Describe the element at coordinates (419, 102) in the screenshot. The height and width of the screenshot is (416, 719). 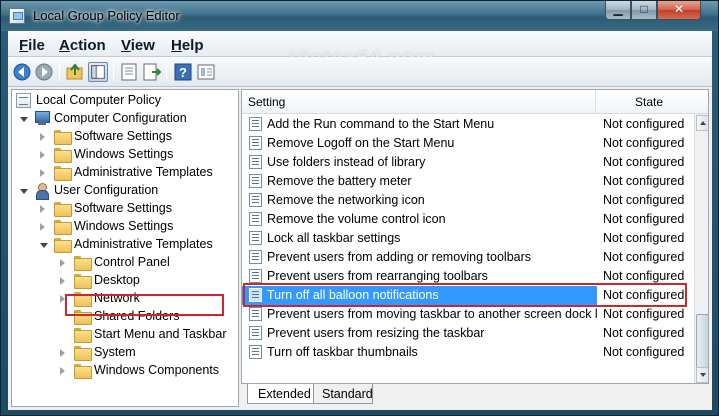
I see `column-header-setting: Setting` at that location.